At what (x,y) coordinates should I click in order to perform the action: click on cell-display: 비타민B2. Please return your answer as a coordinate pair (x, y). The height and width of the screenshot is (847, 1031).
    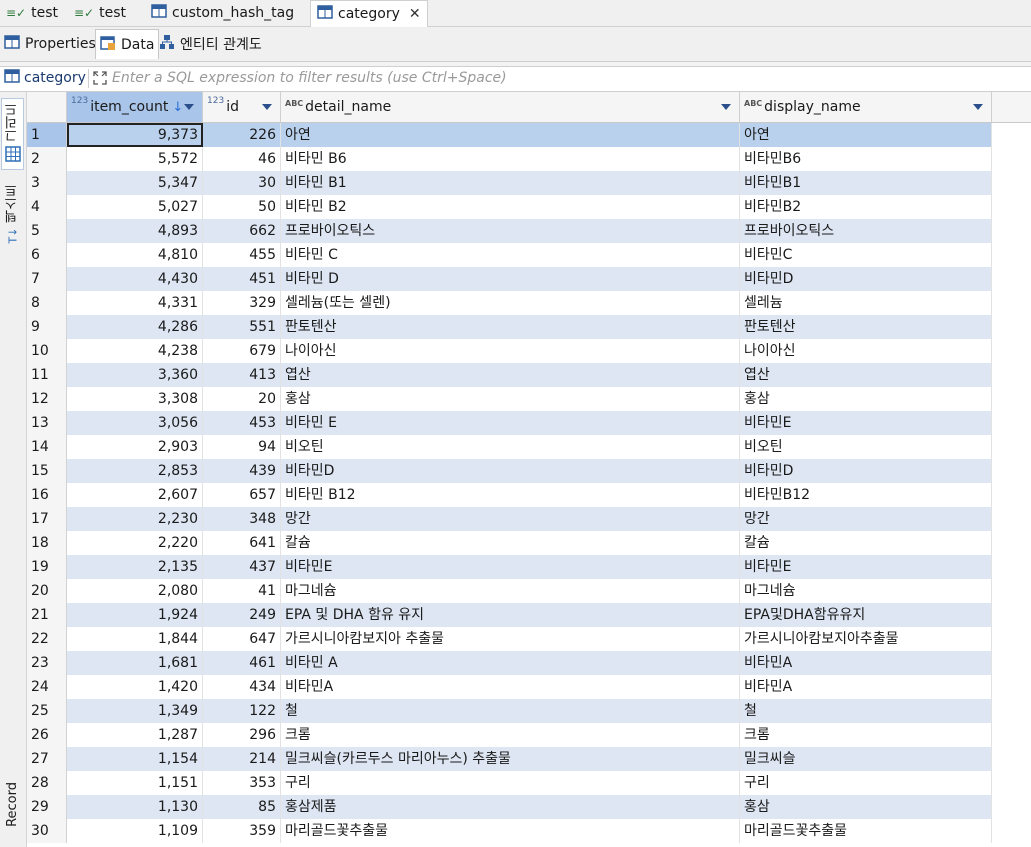
    Looking at the image, I should click on (866, 207).